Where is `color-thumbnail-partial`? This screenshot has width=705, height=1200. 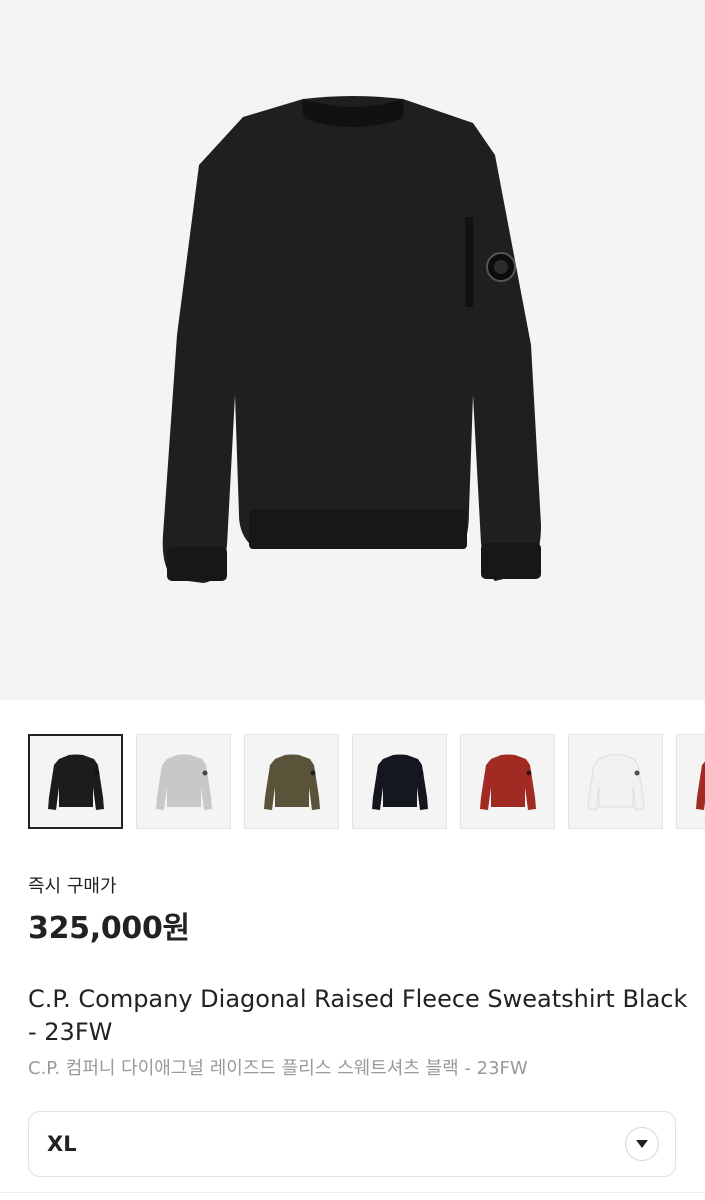
color-thumbnail-partial is located at coordinates (690, 781).